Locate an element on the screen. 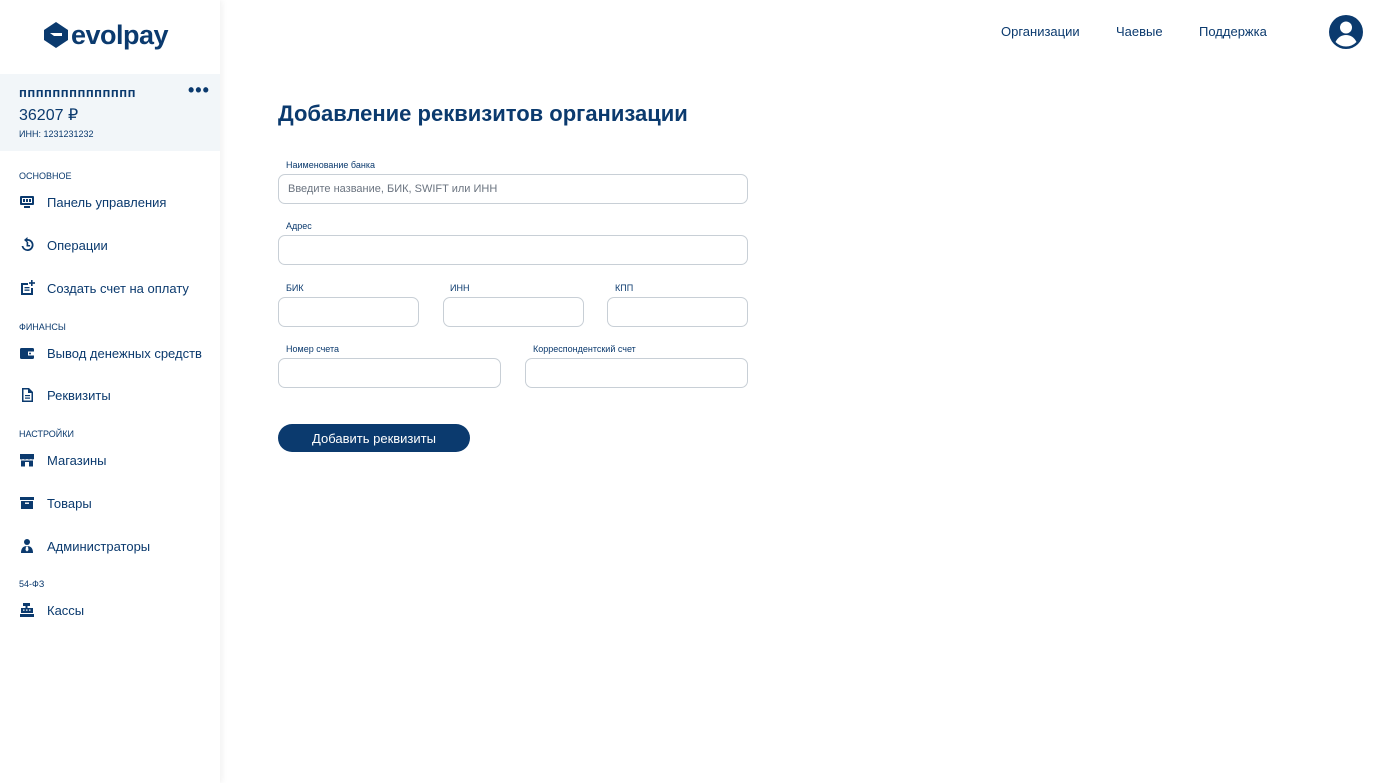 Image resolution: width=1392 pixels, height=783 pixels. sidebar-item-admins: Администраторы is located at coordinates (84, 546).